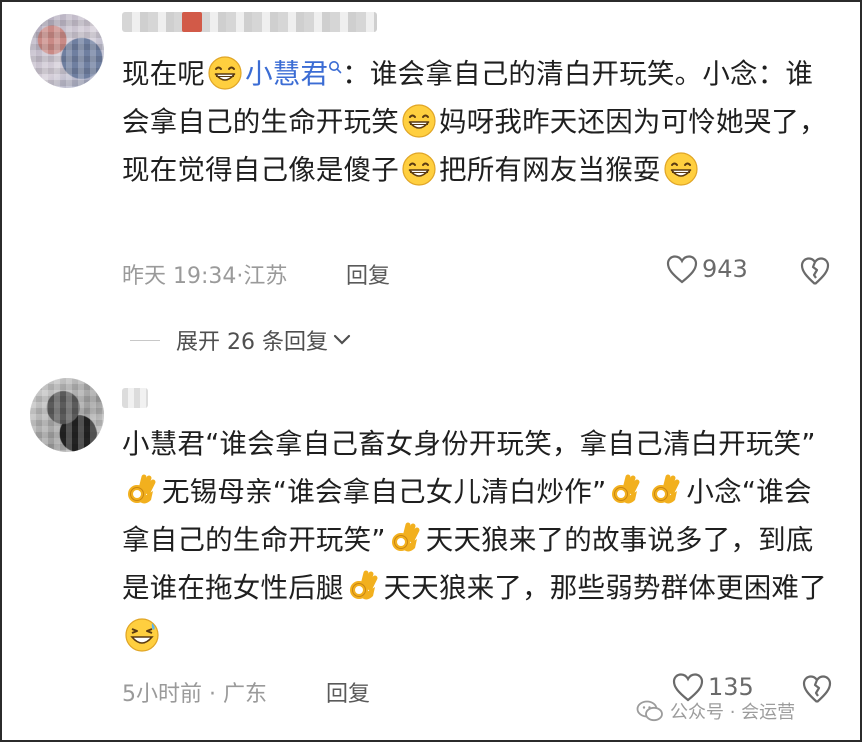 The height and width of the screenshot is (742, 862). I want to click on watermark: 公众号 · 会运营, so click(715, 711).